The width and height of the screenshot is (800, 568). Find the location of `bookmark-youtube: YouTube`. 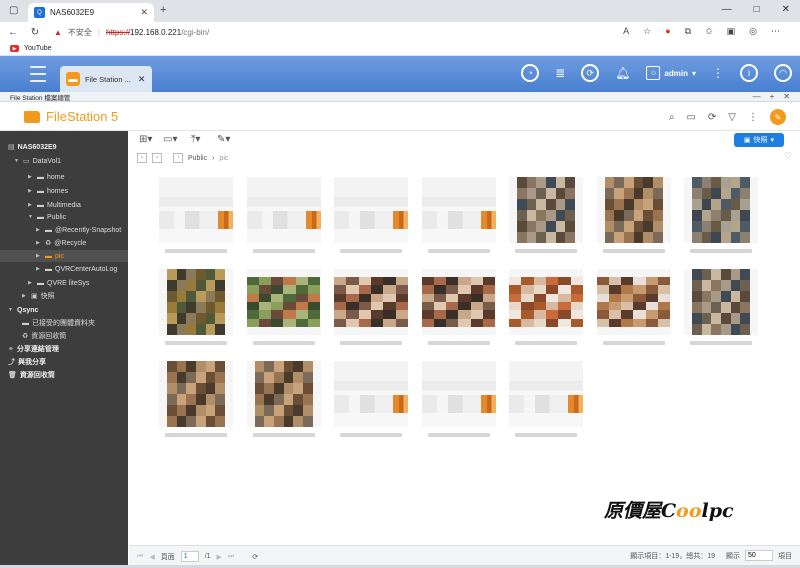

bookmark-youtube: YouTube is located at coordinates (38, 48).